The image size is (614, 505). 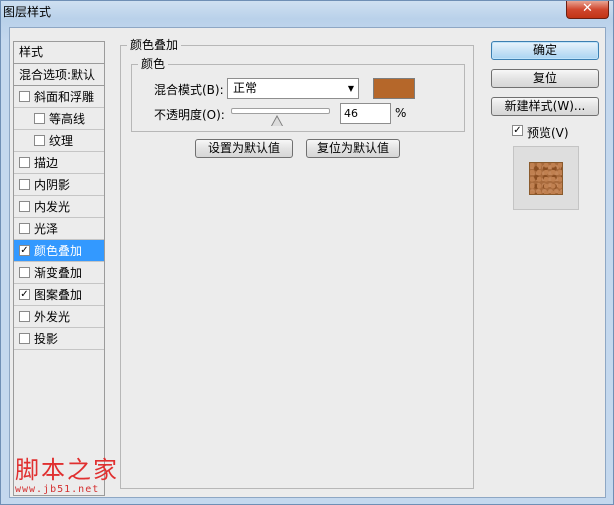 What do you see at coordinates (46, 229) in the screenshot?
I see `style-item-label: 光泽` at bounding box center [46, 229].